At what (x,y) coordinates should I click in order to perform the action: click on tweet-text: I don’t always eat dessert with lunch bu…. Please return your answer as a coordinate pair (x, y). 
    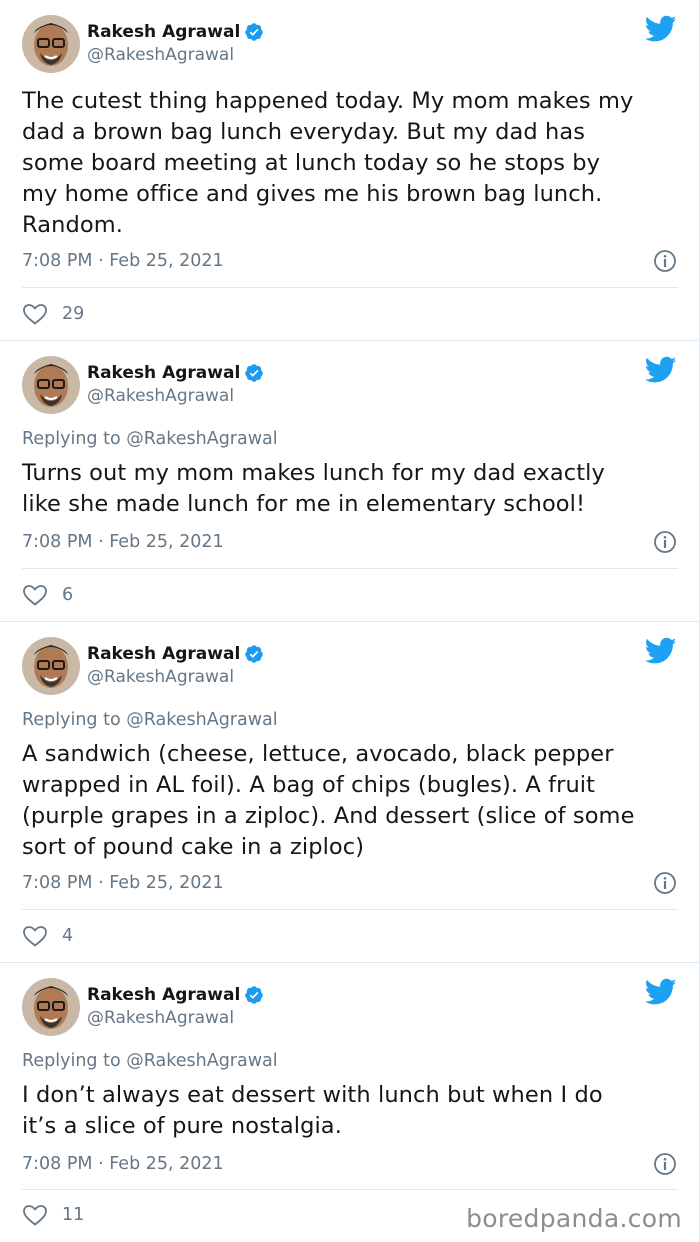
    Looking at the image, I should click on (312, 1110).